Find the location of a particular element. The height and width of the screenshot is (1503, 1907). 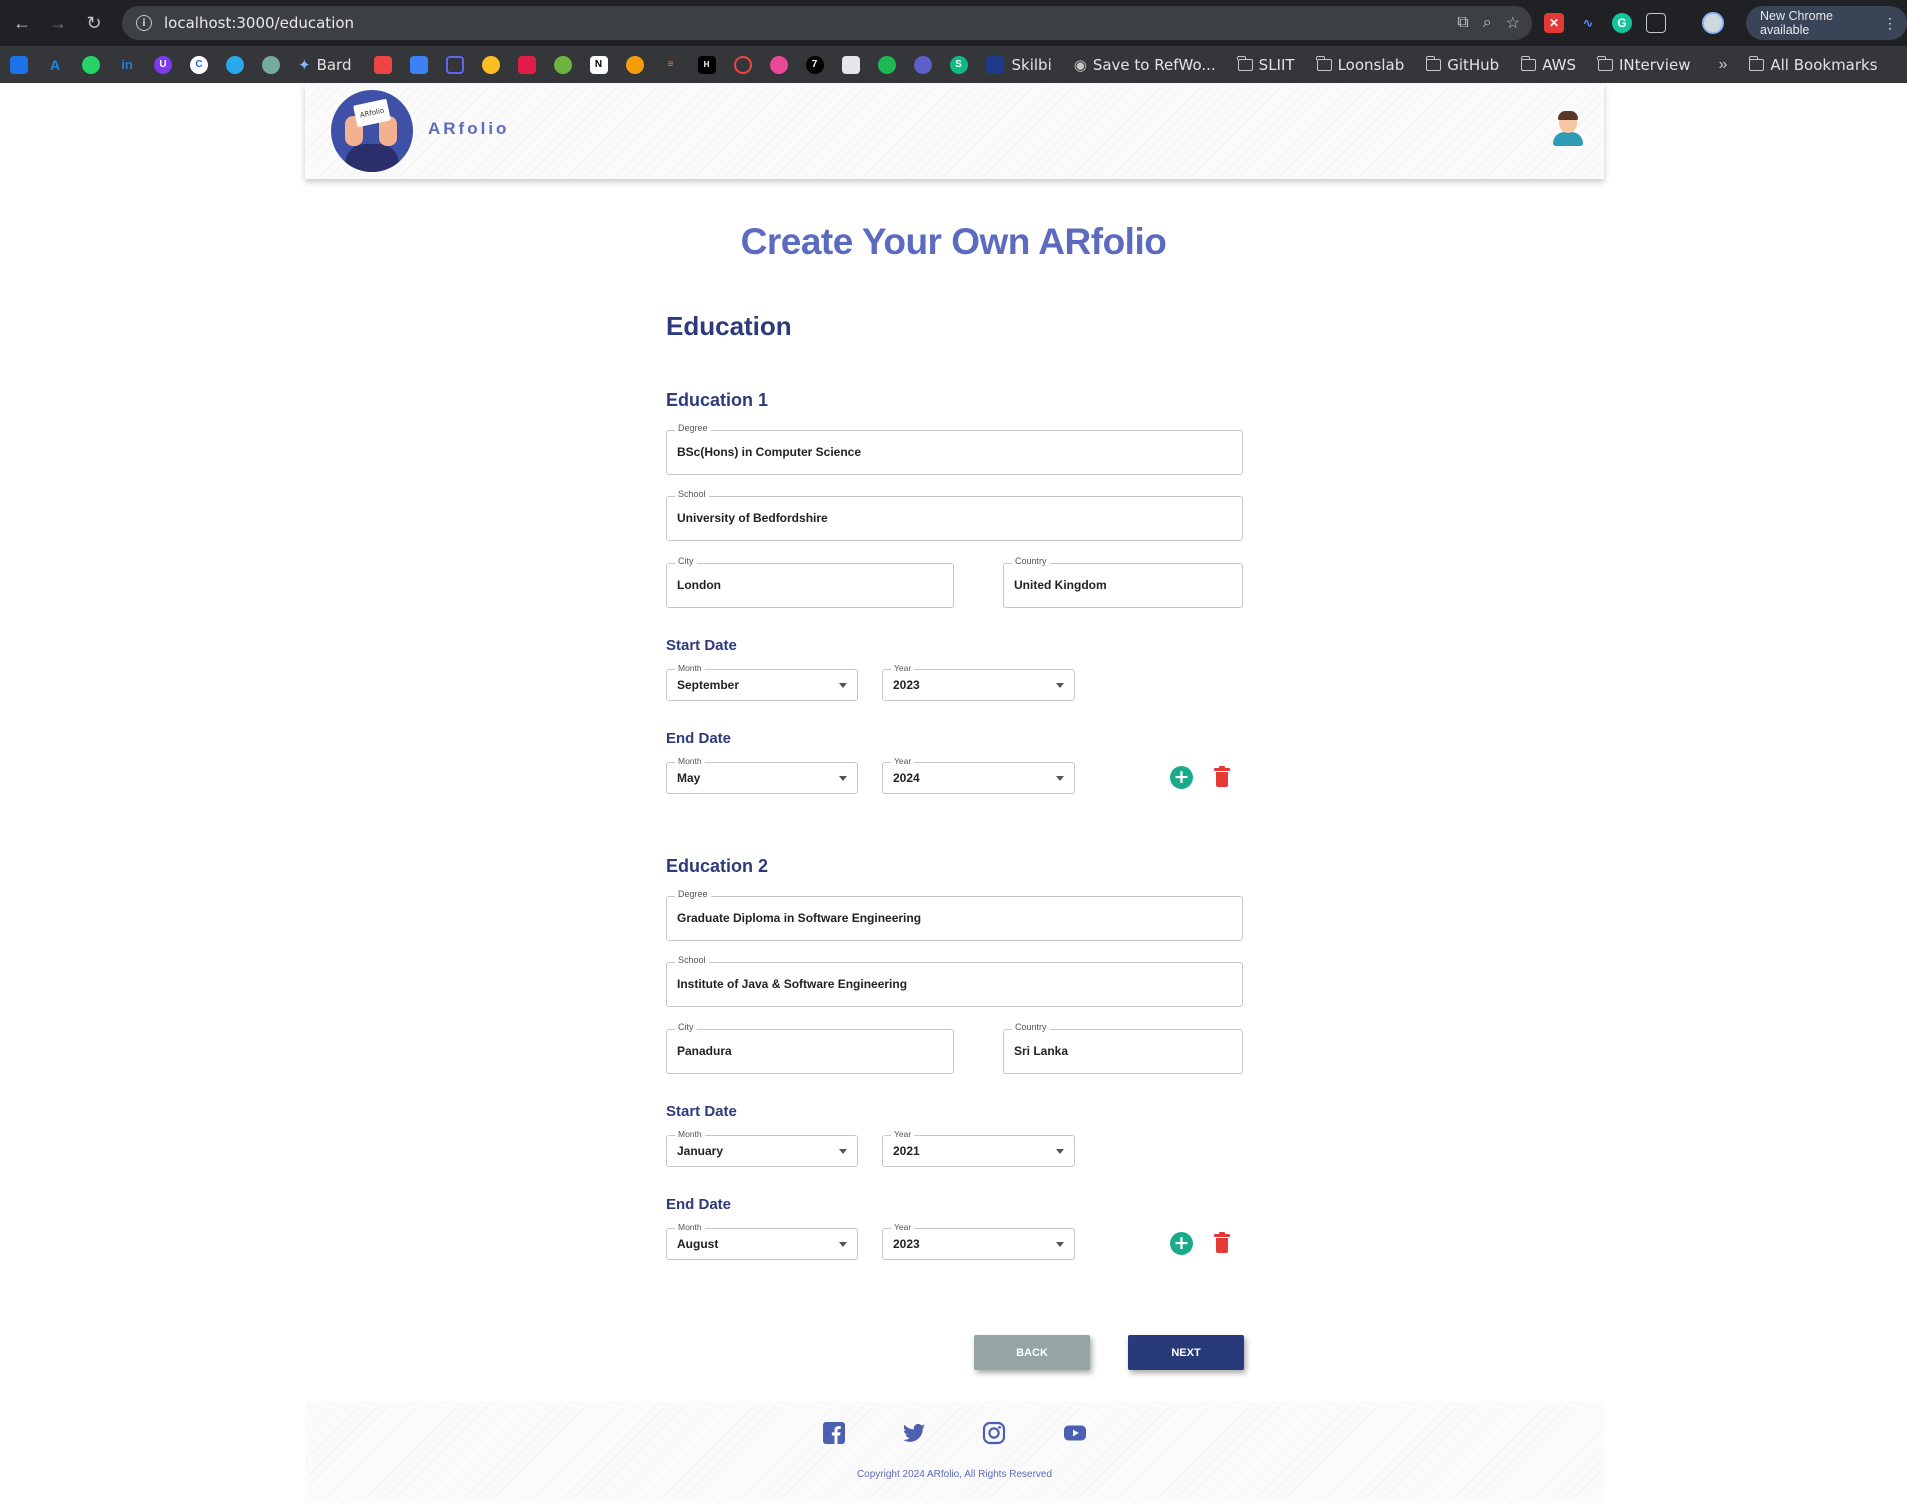

bookmark-folder-github: GitHub is located at coordinates (1462, 64).